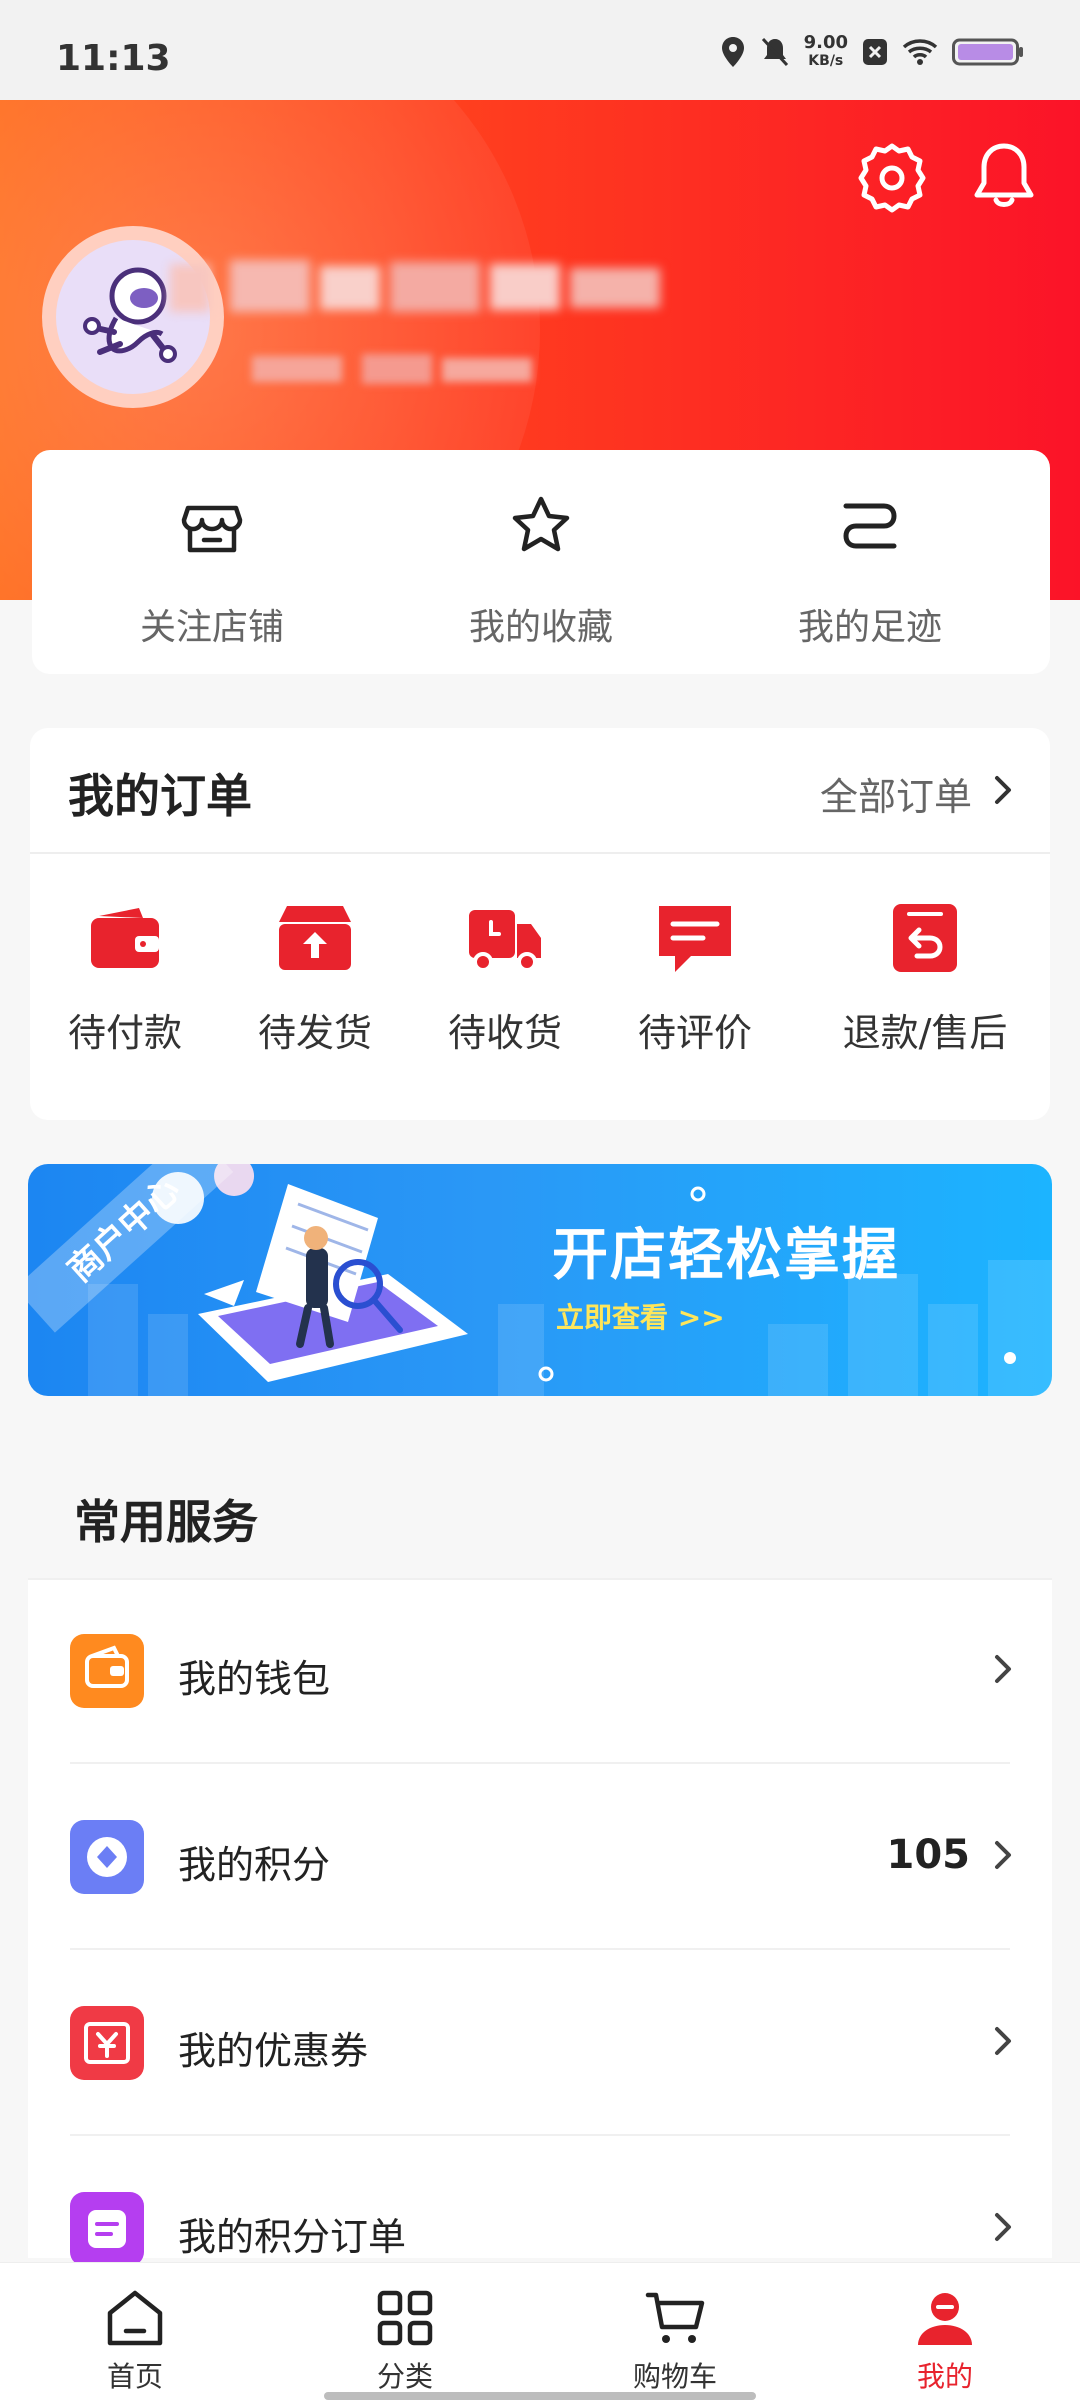 Image resolution: width=1080 pixels, height=2408 pixels. Describe the element at coordinates (732, 52) in the screenshot. I see `location-icon` at that location.